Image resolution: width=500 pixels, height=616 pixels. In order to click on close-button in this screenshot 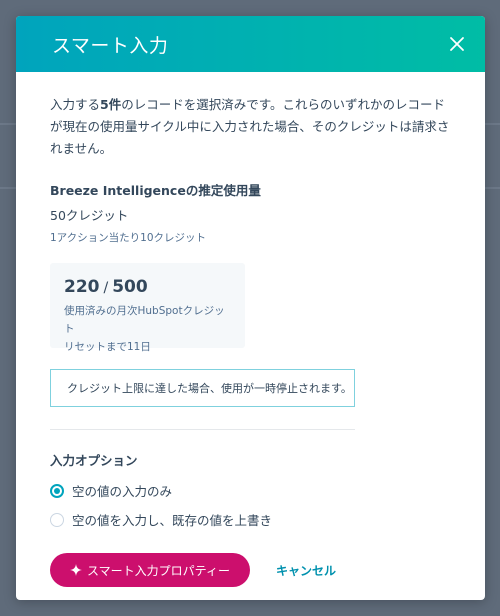, I will do `click(457, 44)`.